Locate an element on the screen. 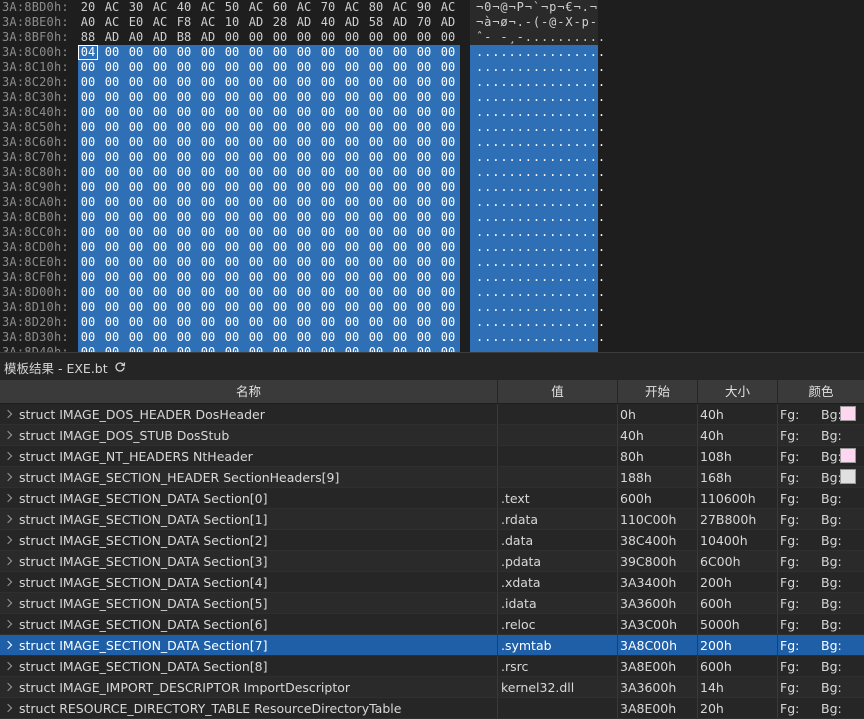  column-header-color: 颜色 is located at coordinates (821, 391).